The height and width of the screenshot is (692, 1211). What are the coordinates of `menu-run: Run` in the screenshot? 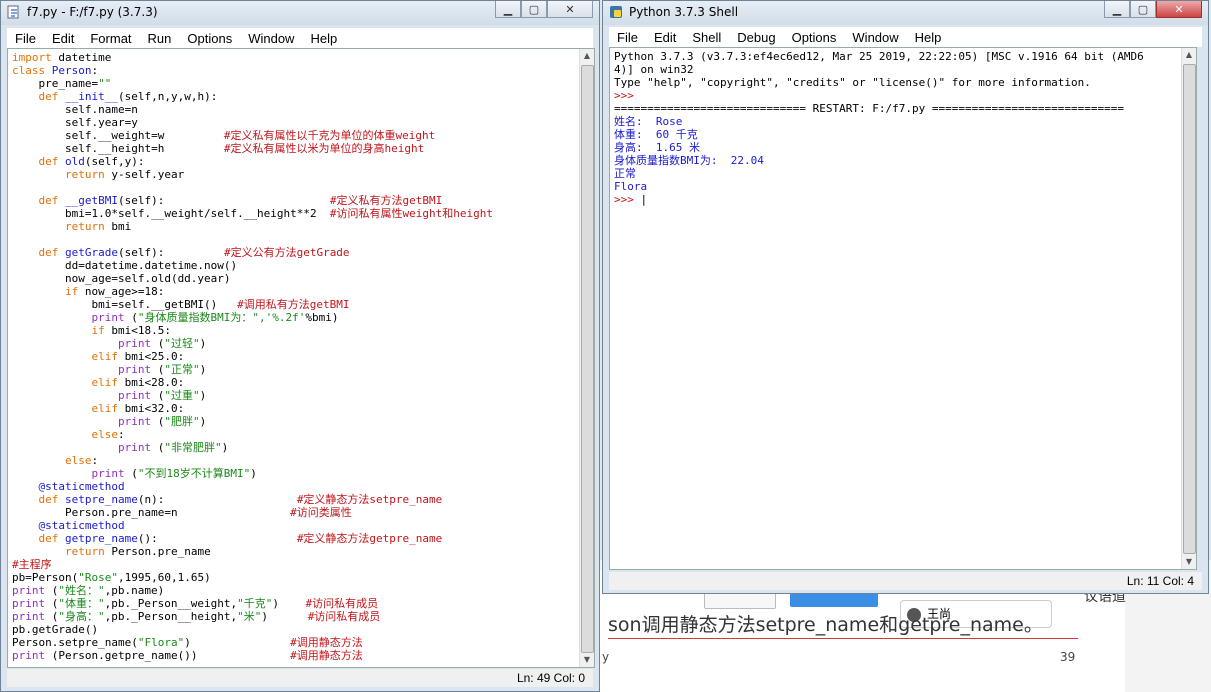 It's located at (160, 38).